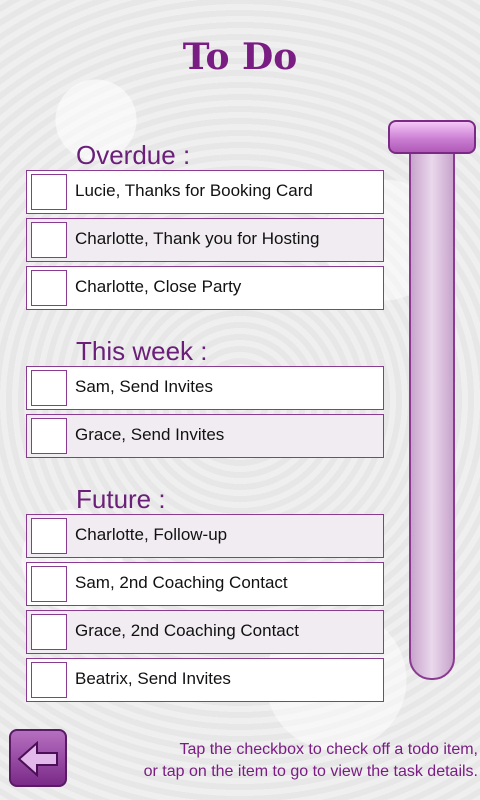 The width and height of the screenshot is (480, 800). I want to click on todo-item: Charlotte, Thank you for Hosting, so click(205, 240).